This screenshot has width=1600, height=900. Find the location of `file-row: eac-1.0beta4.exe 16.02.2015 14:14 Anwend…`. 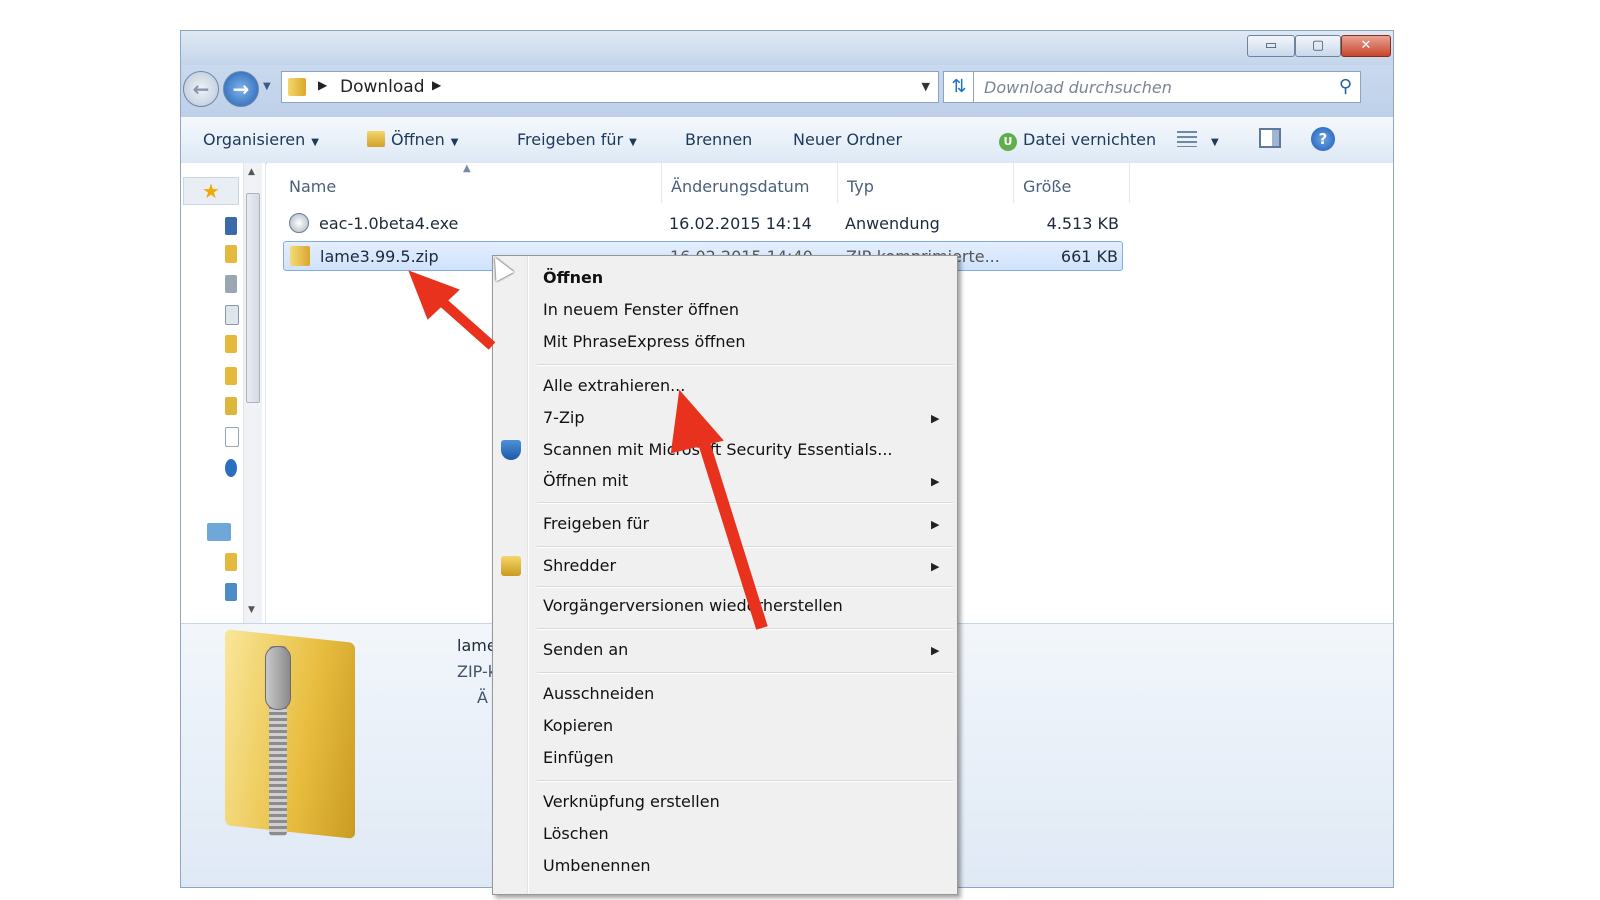

file-row: eac-1.0beta4.exe 16.02.2015 14:14 Anwend… is located at coordinates (703, 224).